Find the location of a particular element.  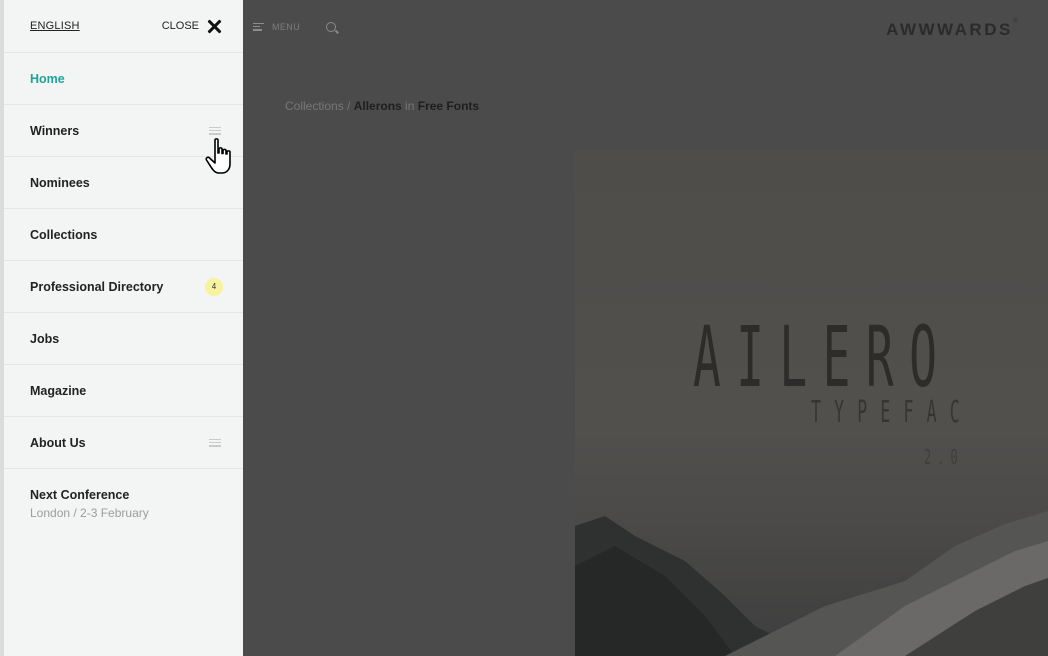

brand-mark: ® is located at coordinates (1015, 21).